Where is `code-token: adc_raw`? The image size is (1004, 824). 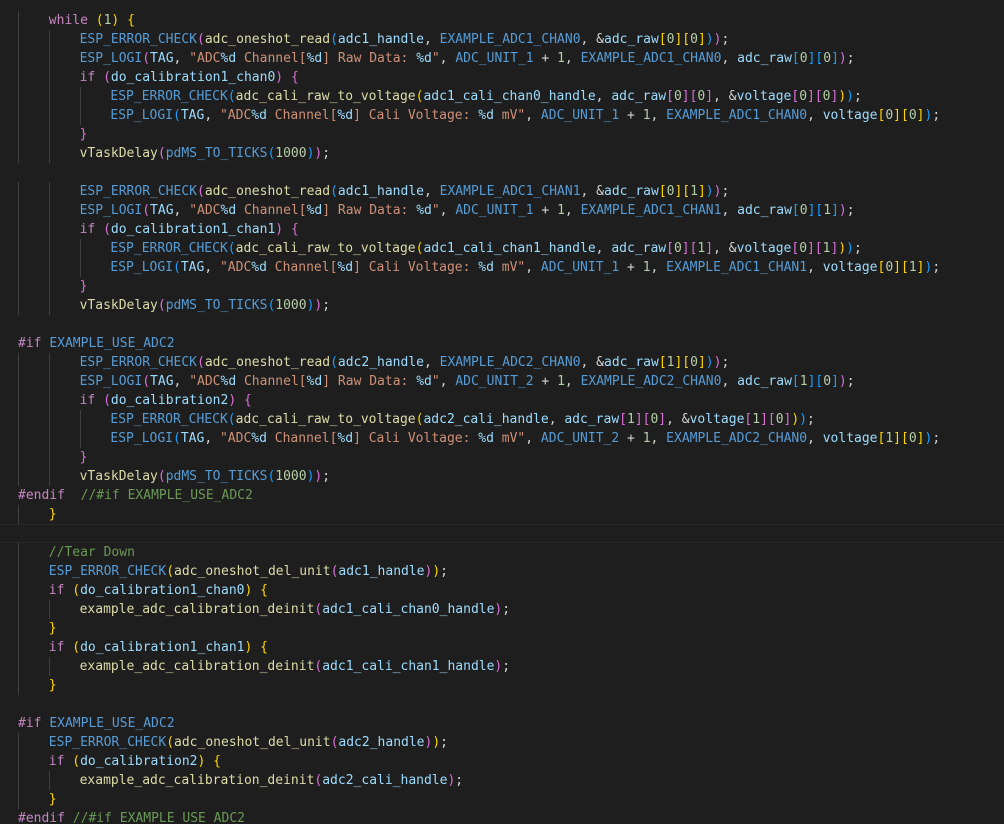 code-token: adc_raw is located at coordinates (764, 381).